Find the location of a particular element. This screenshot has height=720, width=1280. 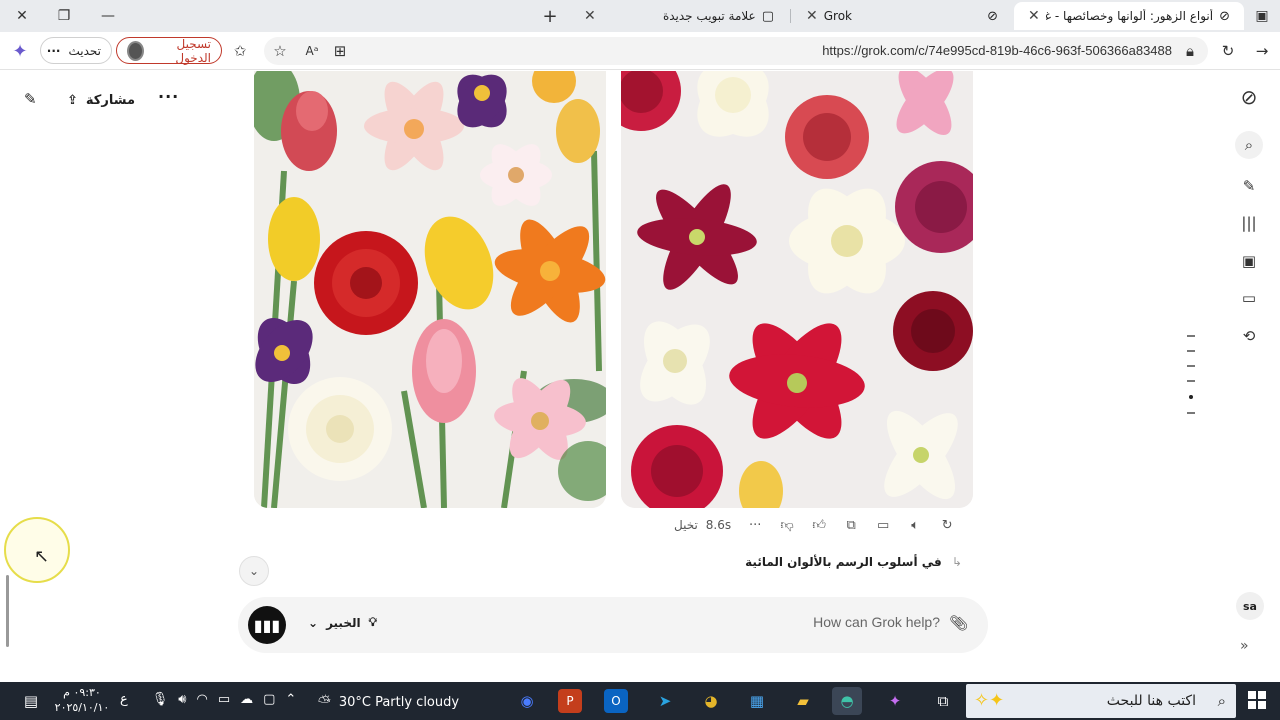

followup-suggestion: ↳ في أسلوب الرسم بالألوان المائية is located at coordinates (831, 562).